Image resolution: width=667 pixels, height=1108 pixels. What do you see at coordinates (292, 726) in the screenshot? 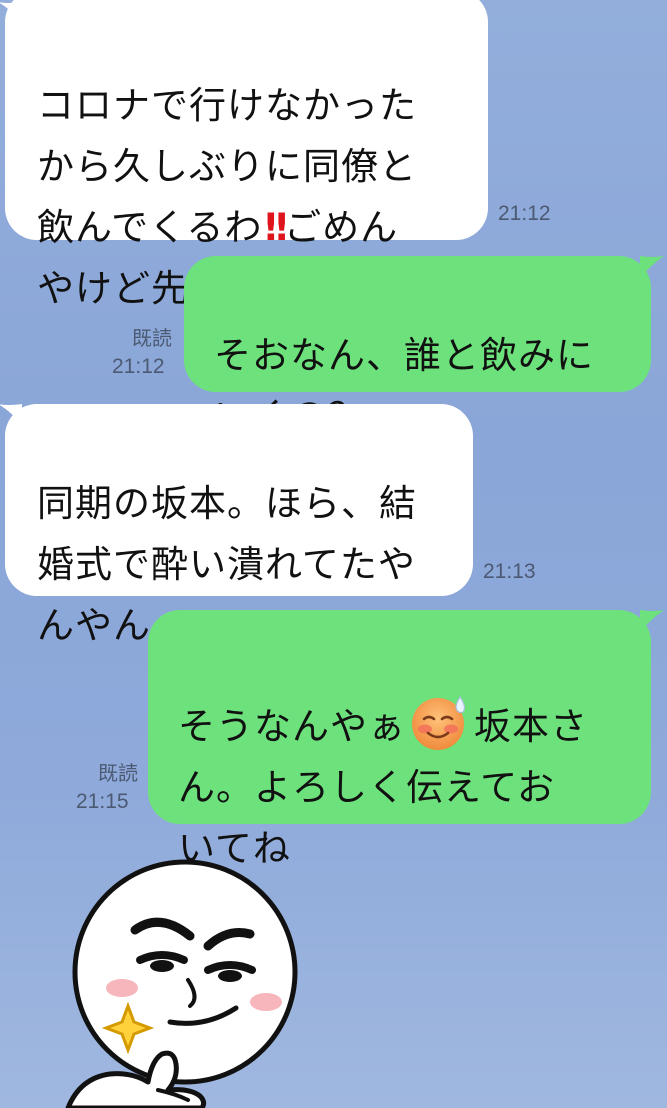
I see `message-text: そうなんやぁ` at bounding box center [292, 726].